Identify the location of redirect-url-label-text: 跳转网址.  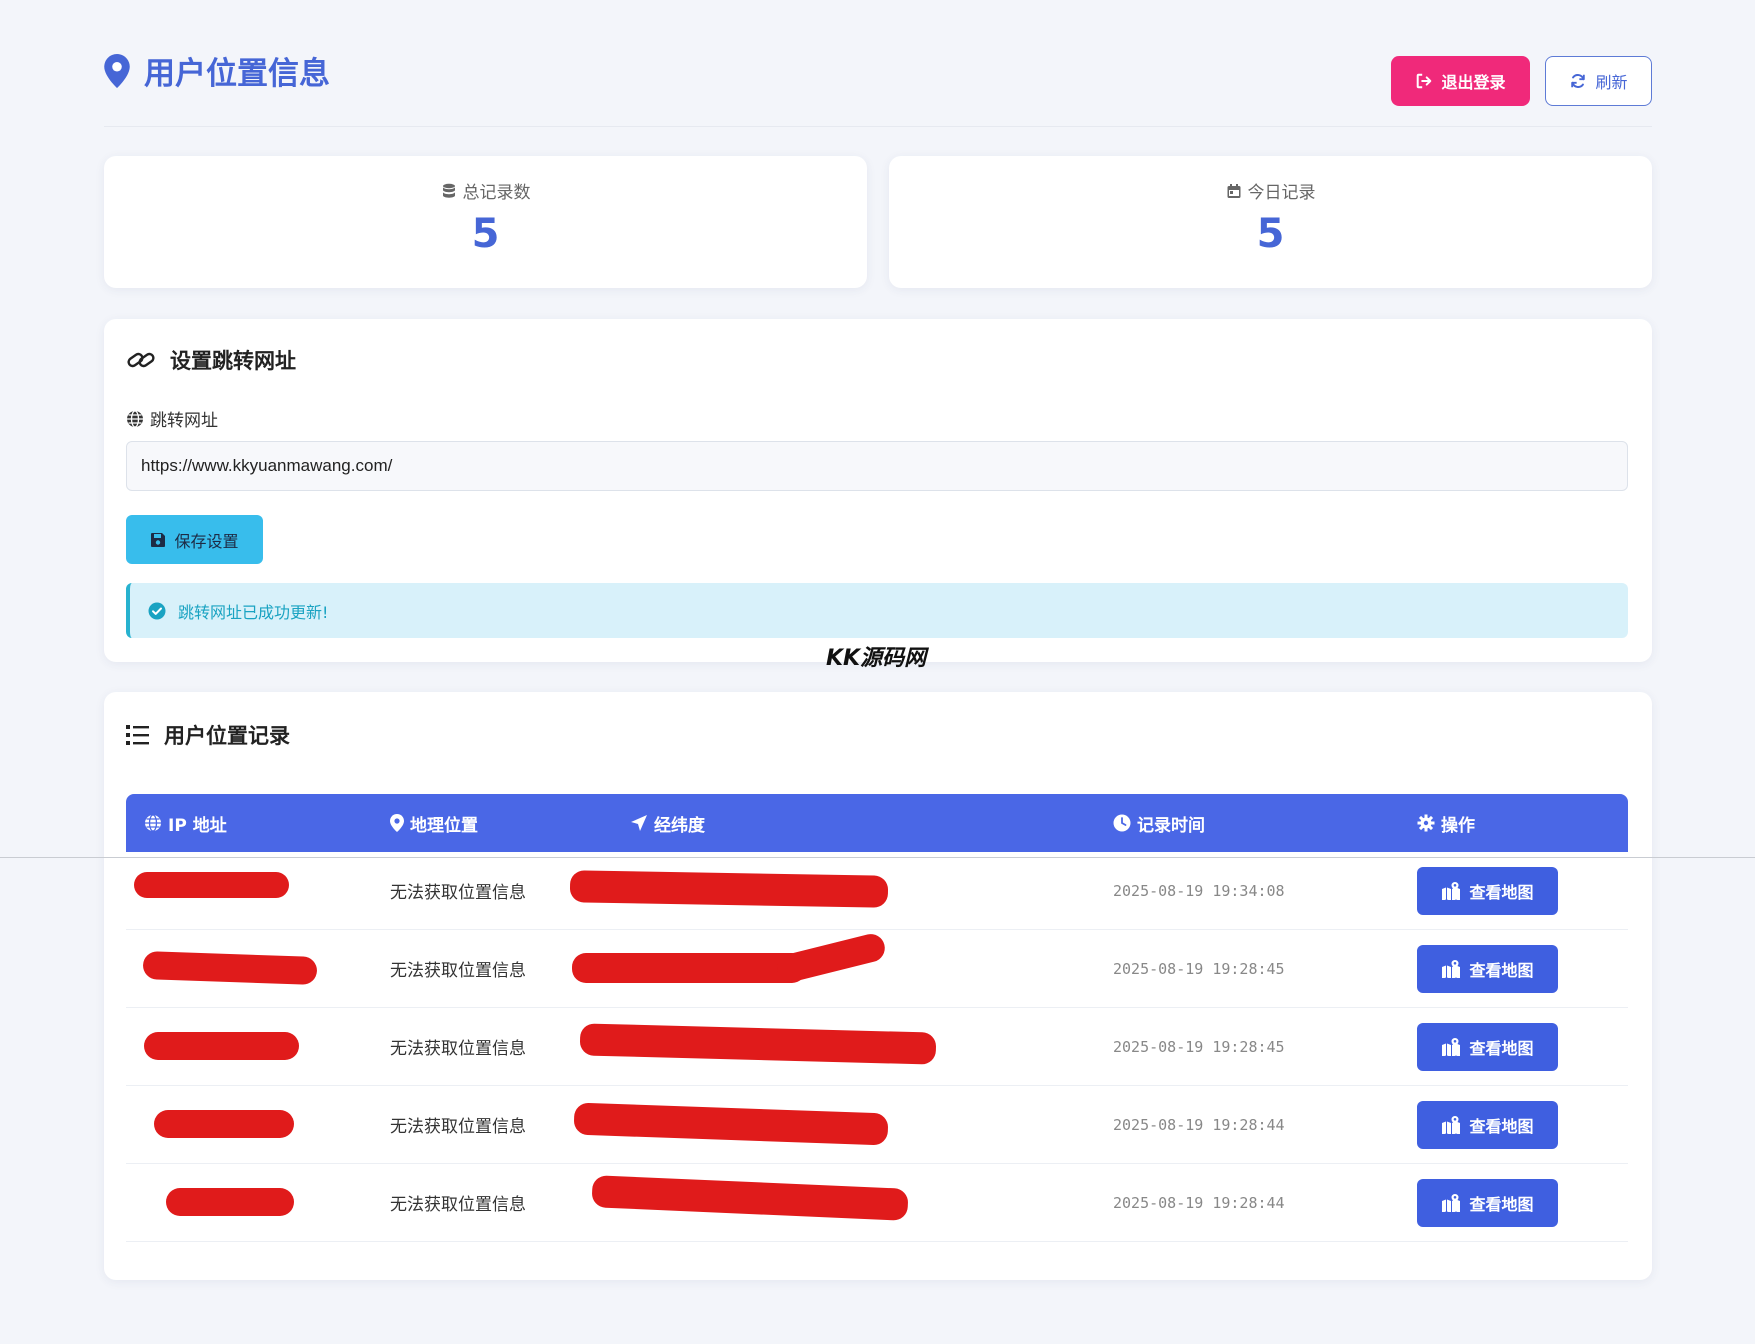
(184, 421).